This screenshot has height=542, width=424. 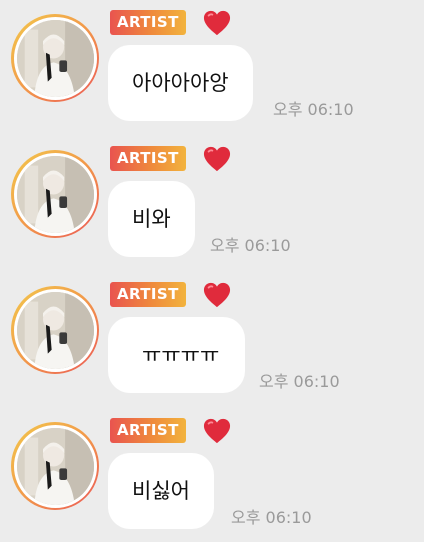 I want to click on message-bubble: 비와, so click(x=151, y=219).